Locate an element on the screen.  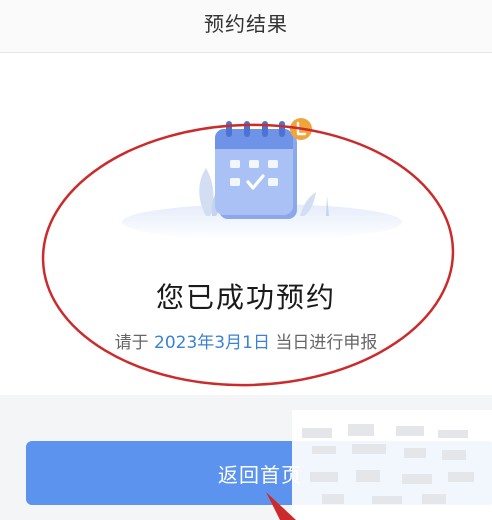
calendar-check-icon is located at coordinates (256, 170).